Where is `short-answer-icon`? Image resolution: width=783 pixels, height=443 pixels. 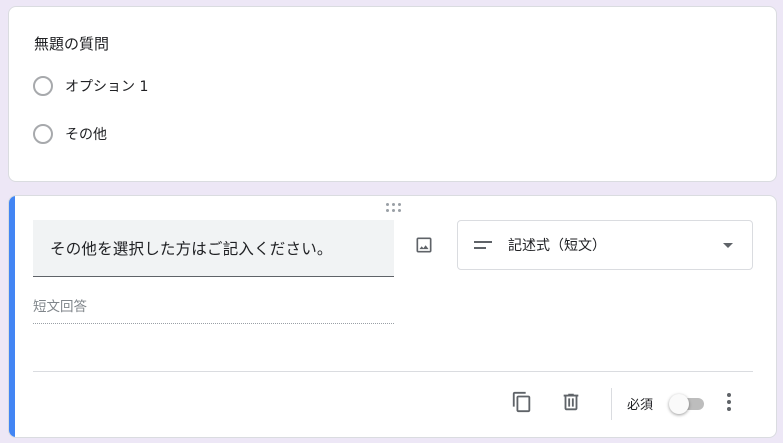 short-answer-icon is located at coordinates (483, 245).